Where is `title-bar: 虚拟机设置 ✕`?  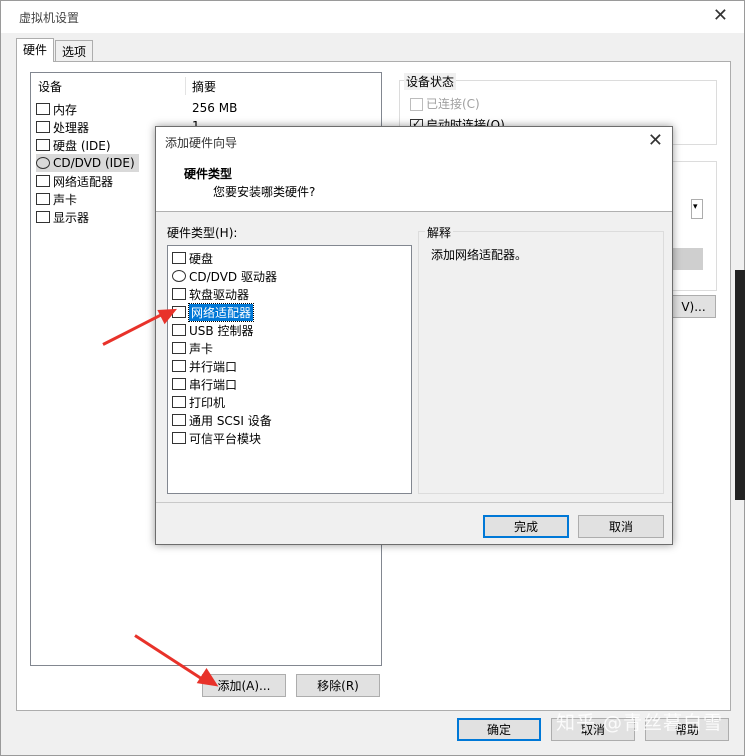 title-bar: 虚拟机设置 ✕ is located at coordinates (372, 17).